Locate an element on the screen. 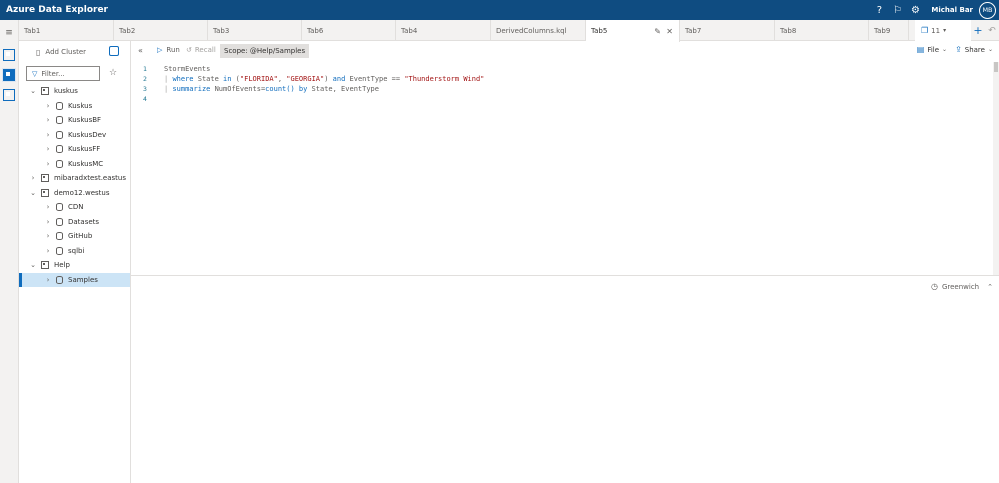  tab-derived-columns: DerivedColumns.kql is located at coordinates (538, 30).